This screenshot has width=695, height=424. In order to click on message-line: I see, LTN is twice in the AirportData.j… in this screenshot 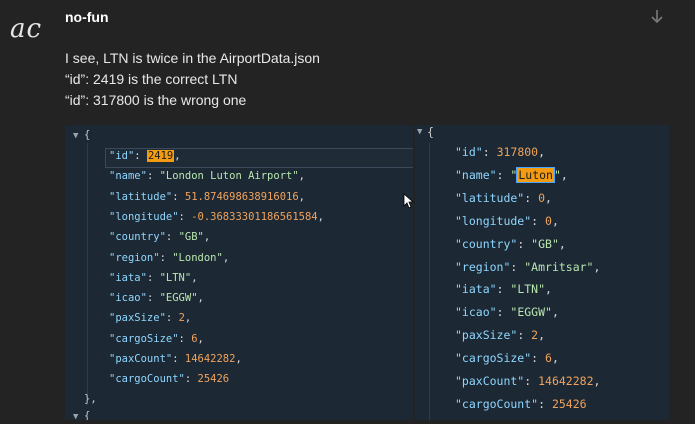, I will do `click(192, 58)`.